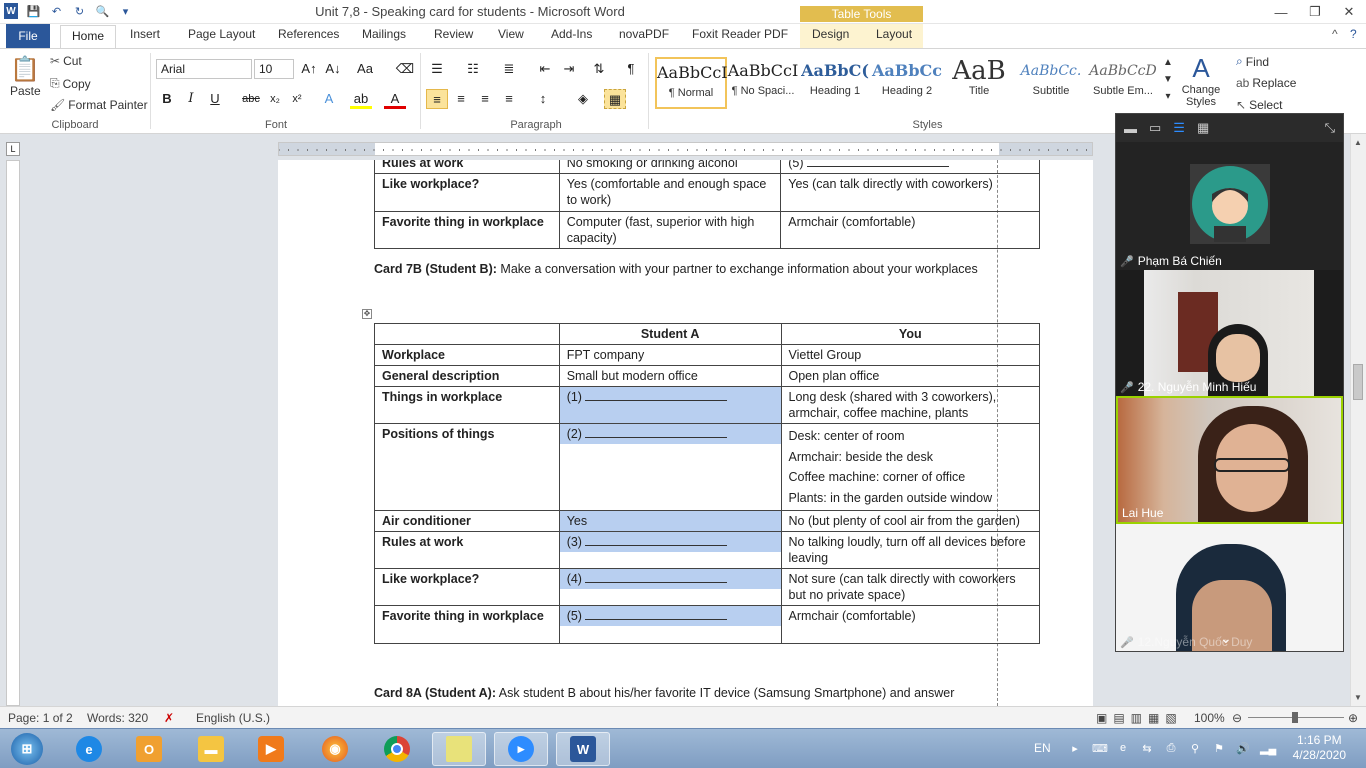  I want to click on decrease-indent-icon: ⇤, so click(545, 69).